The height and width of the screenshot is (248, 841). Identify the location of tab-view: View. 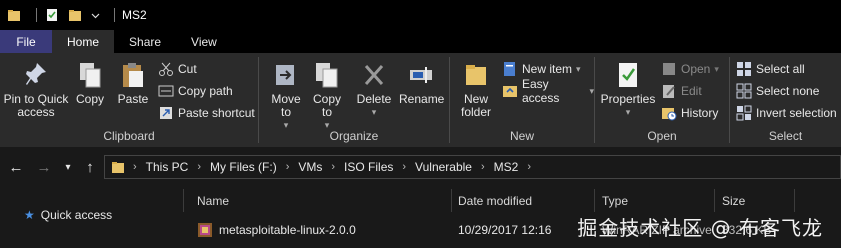
(204, 41).